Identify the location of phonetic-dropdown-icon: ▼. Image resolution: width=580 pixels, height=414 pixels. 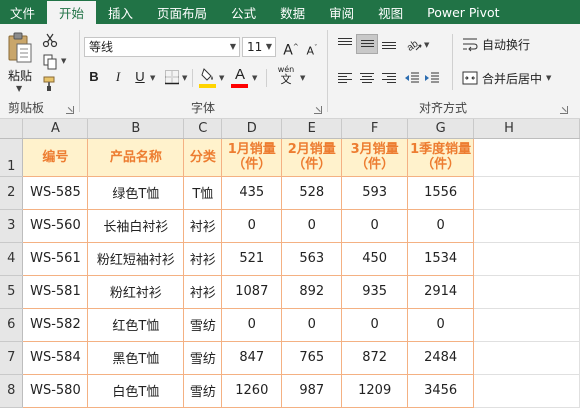
(302, 78).